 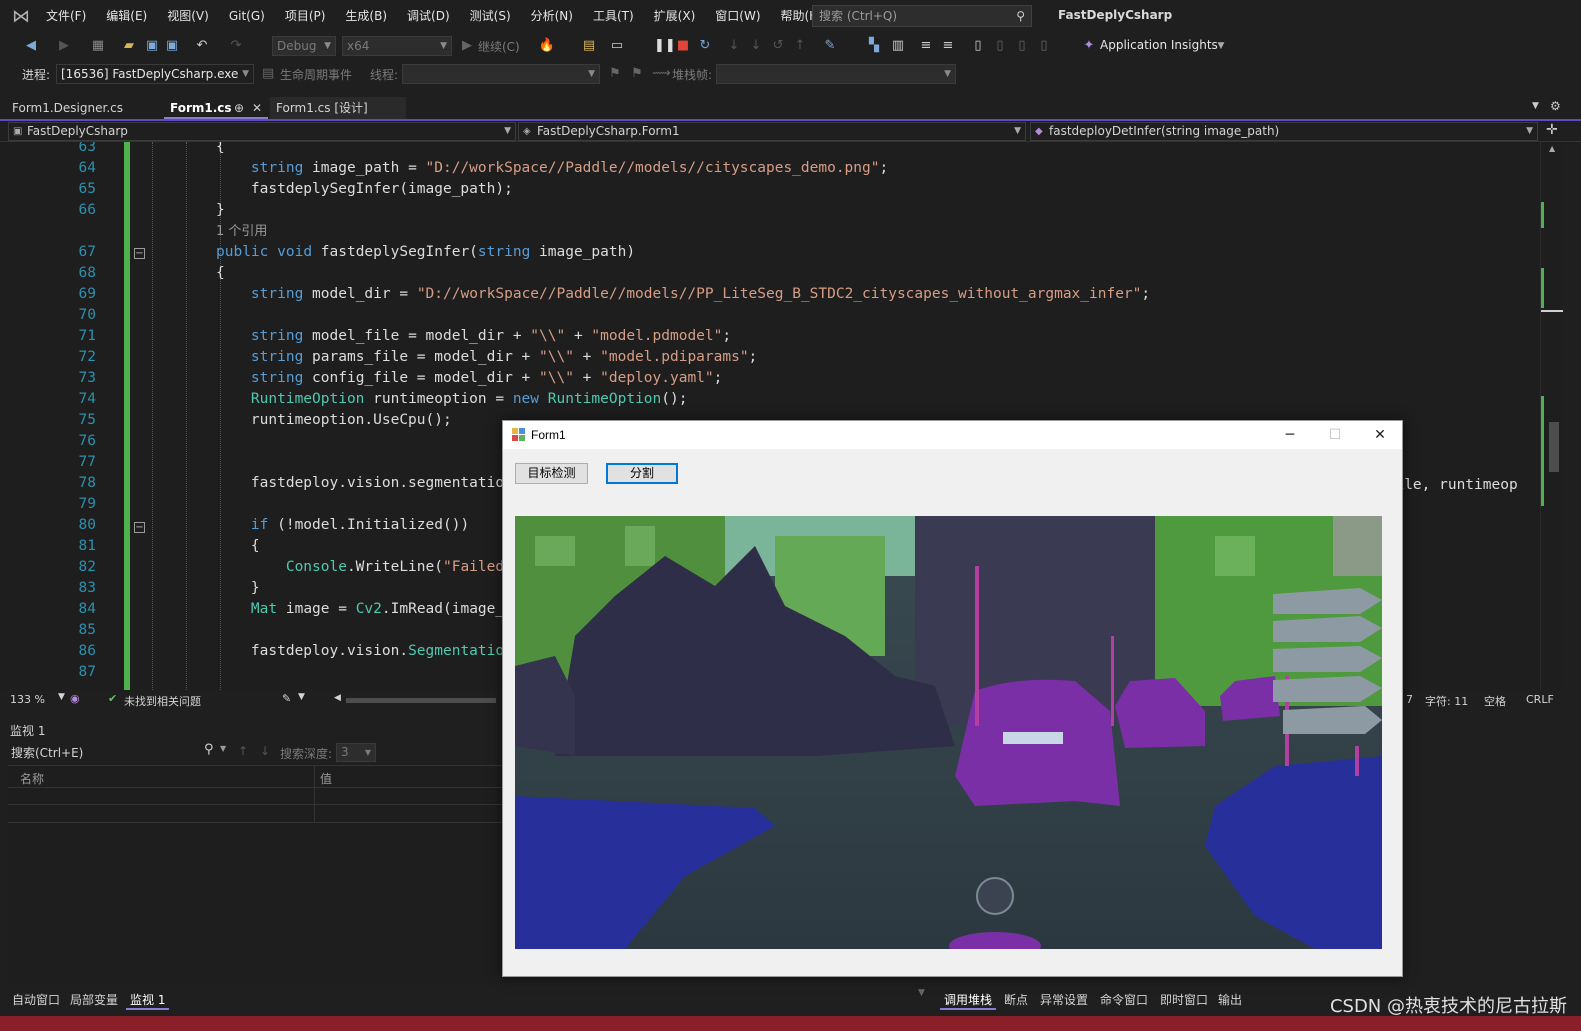 I want to click on tab-form1-designer-cs: Form1.Designer.cs, so click(x=84, y=108).